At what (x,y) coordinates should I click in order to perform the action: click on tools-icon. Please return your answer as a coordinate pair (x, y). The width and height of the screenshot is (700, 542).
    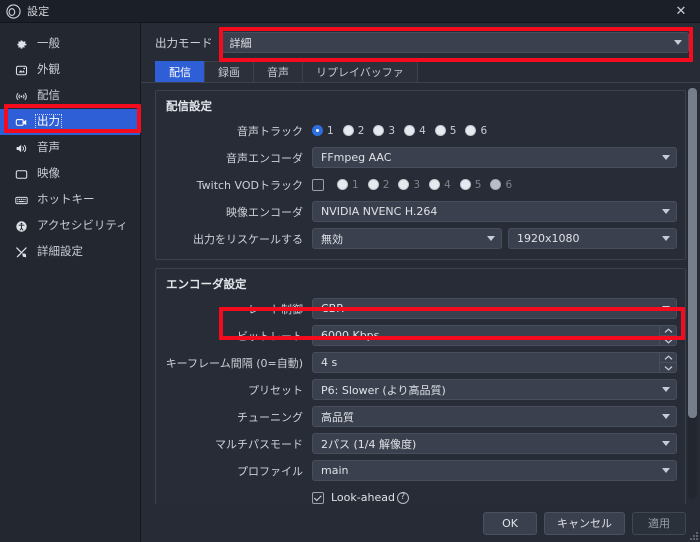
    Looking at the image, I should click on (21, 252).